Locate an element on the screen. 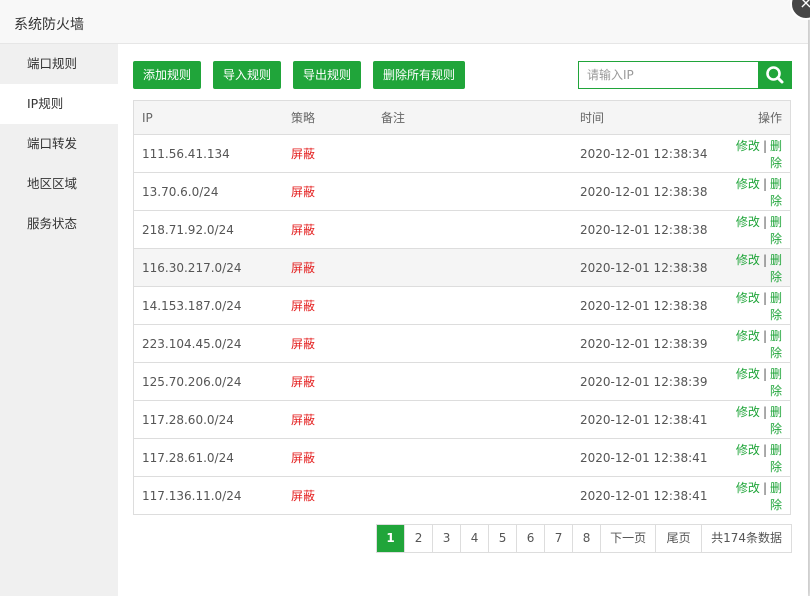  delete-all-rules-button: 删除所有规则 is located at coordinates (419, 75).